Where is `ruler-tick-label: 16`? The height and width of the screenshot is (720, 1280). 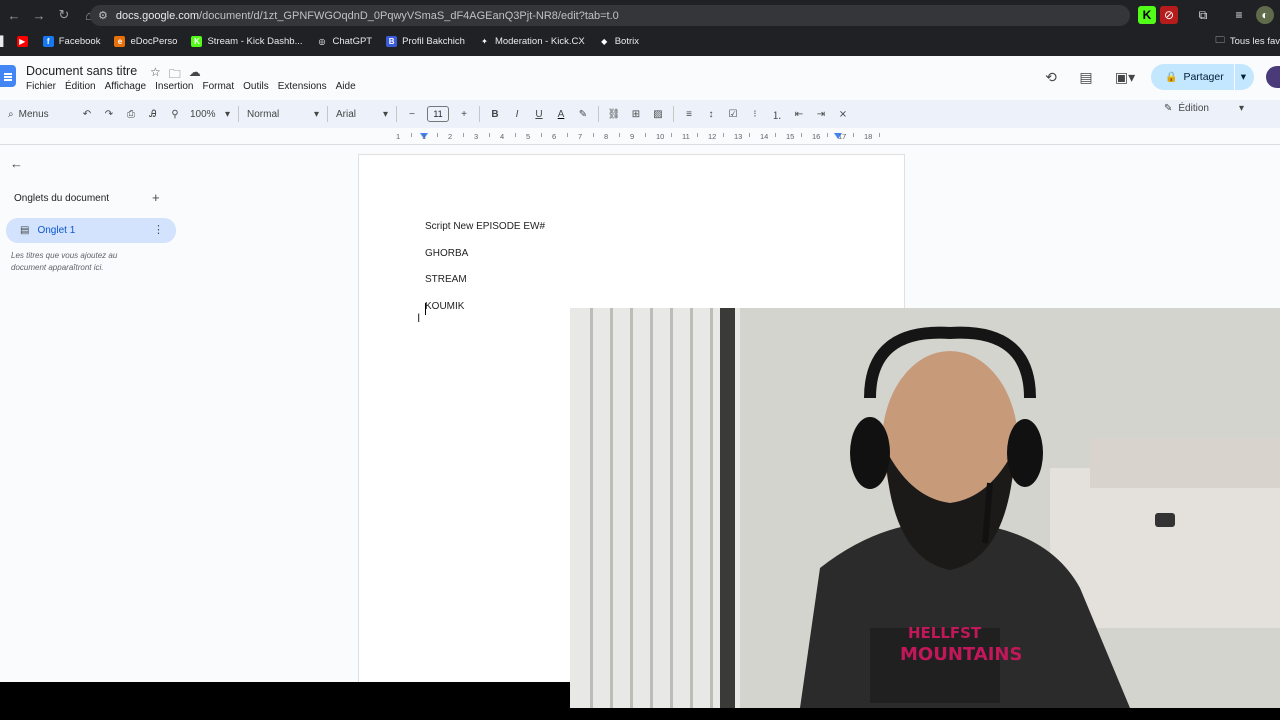
ruler-tick-label: 16 is located at coordinates (816, 136).